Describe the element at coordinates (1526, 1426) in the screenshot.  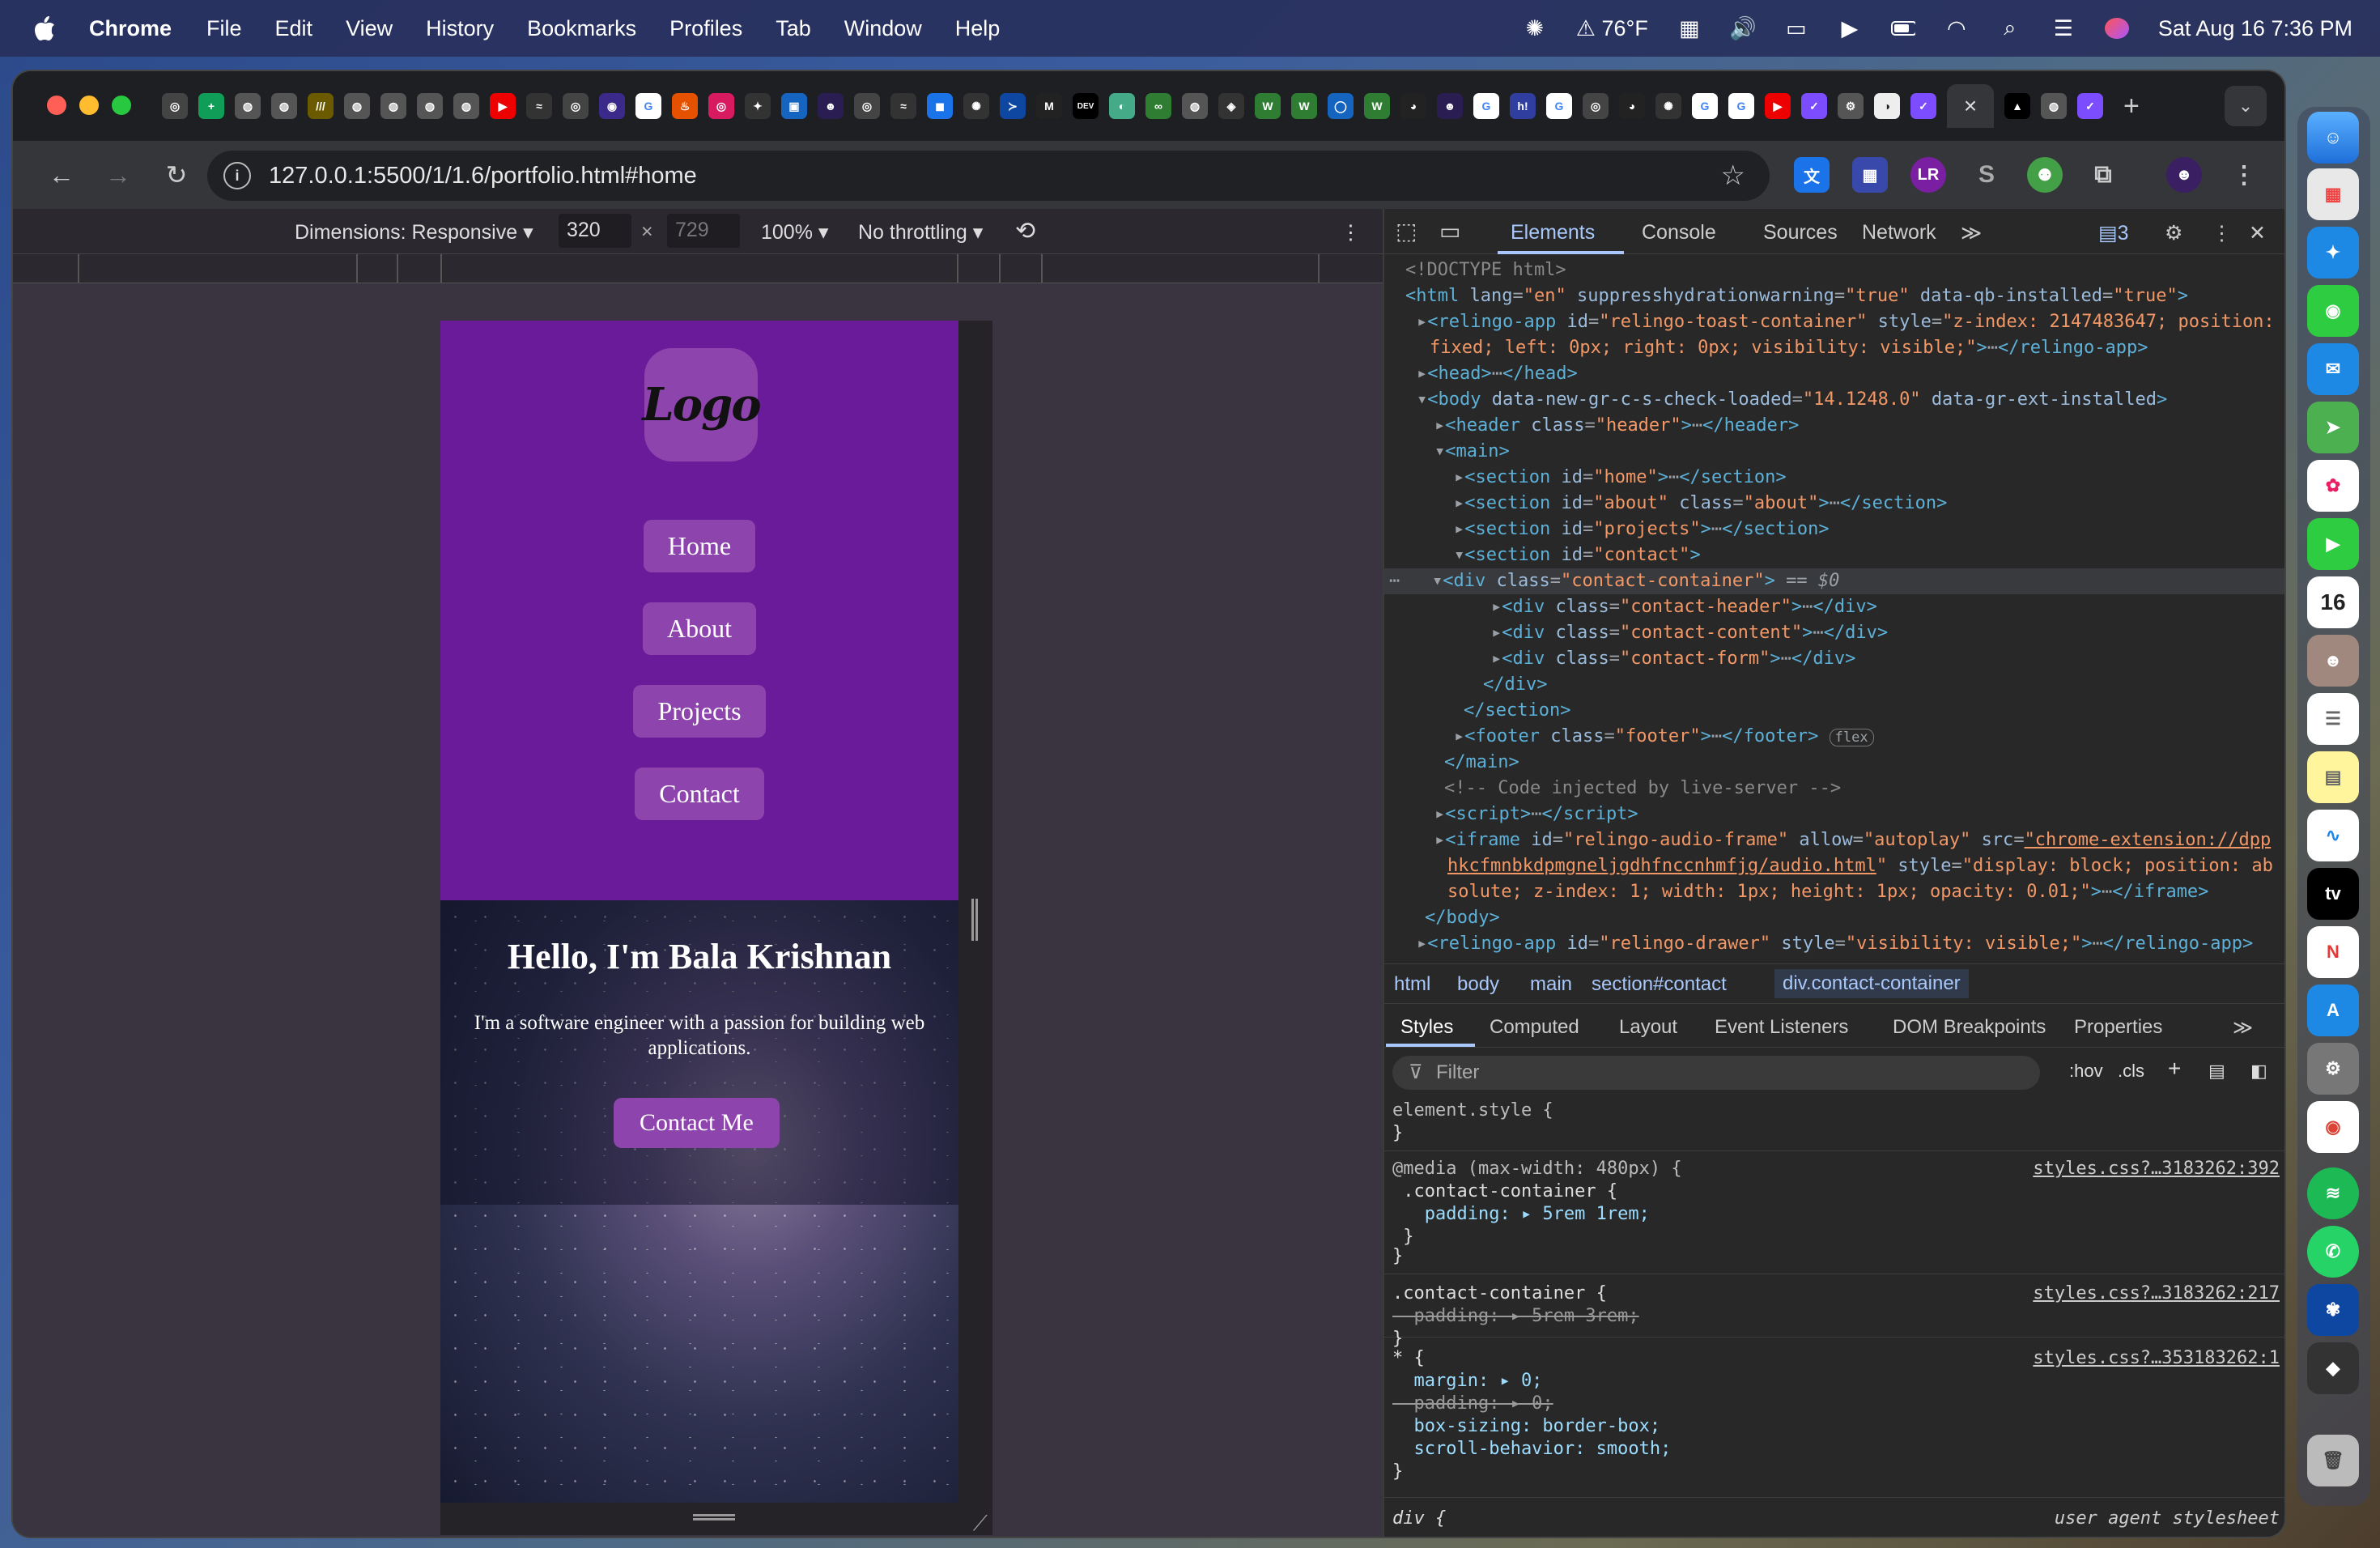
I see `css-property: box-sizing: border-box;` at that location.